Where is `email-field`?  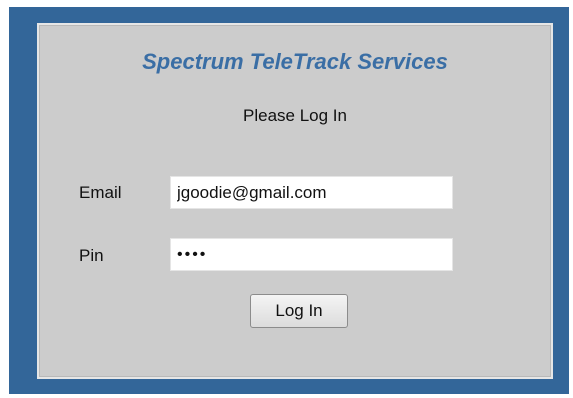 email-field is located at coordinates (311, 192).